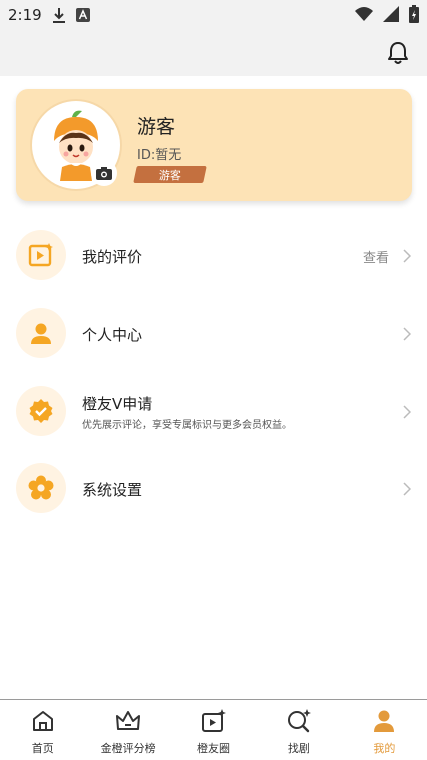 The image size is (427, 760). I want to click on menu-item-v-application: 橙友V申请 优先展示评论，享受专属标识与更多会员权益。, so click(213, 411).